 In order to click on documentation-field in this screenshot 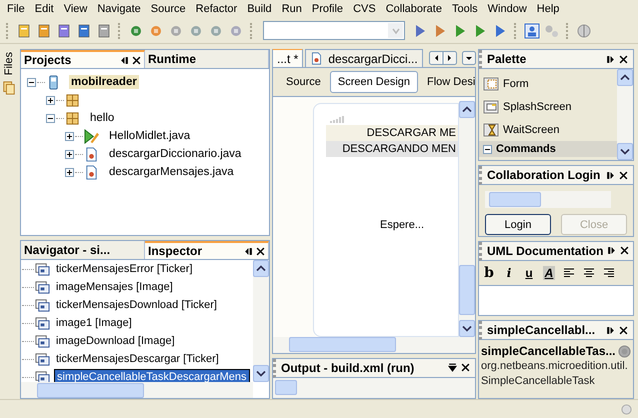, I will do `click(556, 300)`.